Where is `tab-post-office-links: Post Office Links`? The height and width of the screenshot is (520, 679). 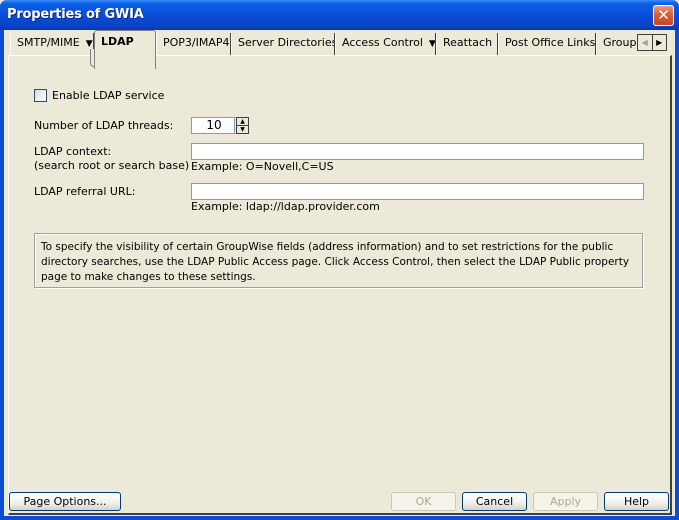
tab-post-office-links: Post Office Links is located at coordinates (547, 44).